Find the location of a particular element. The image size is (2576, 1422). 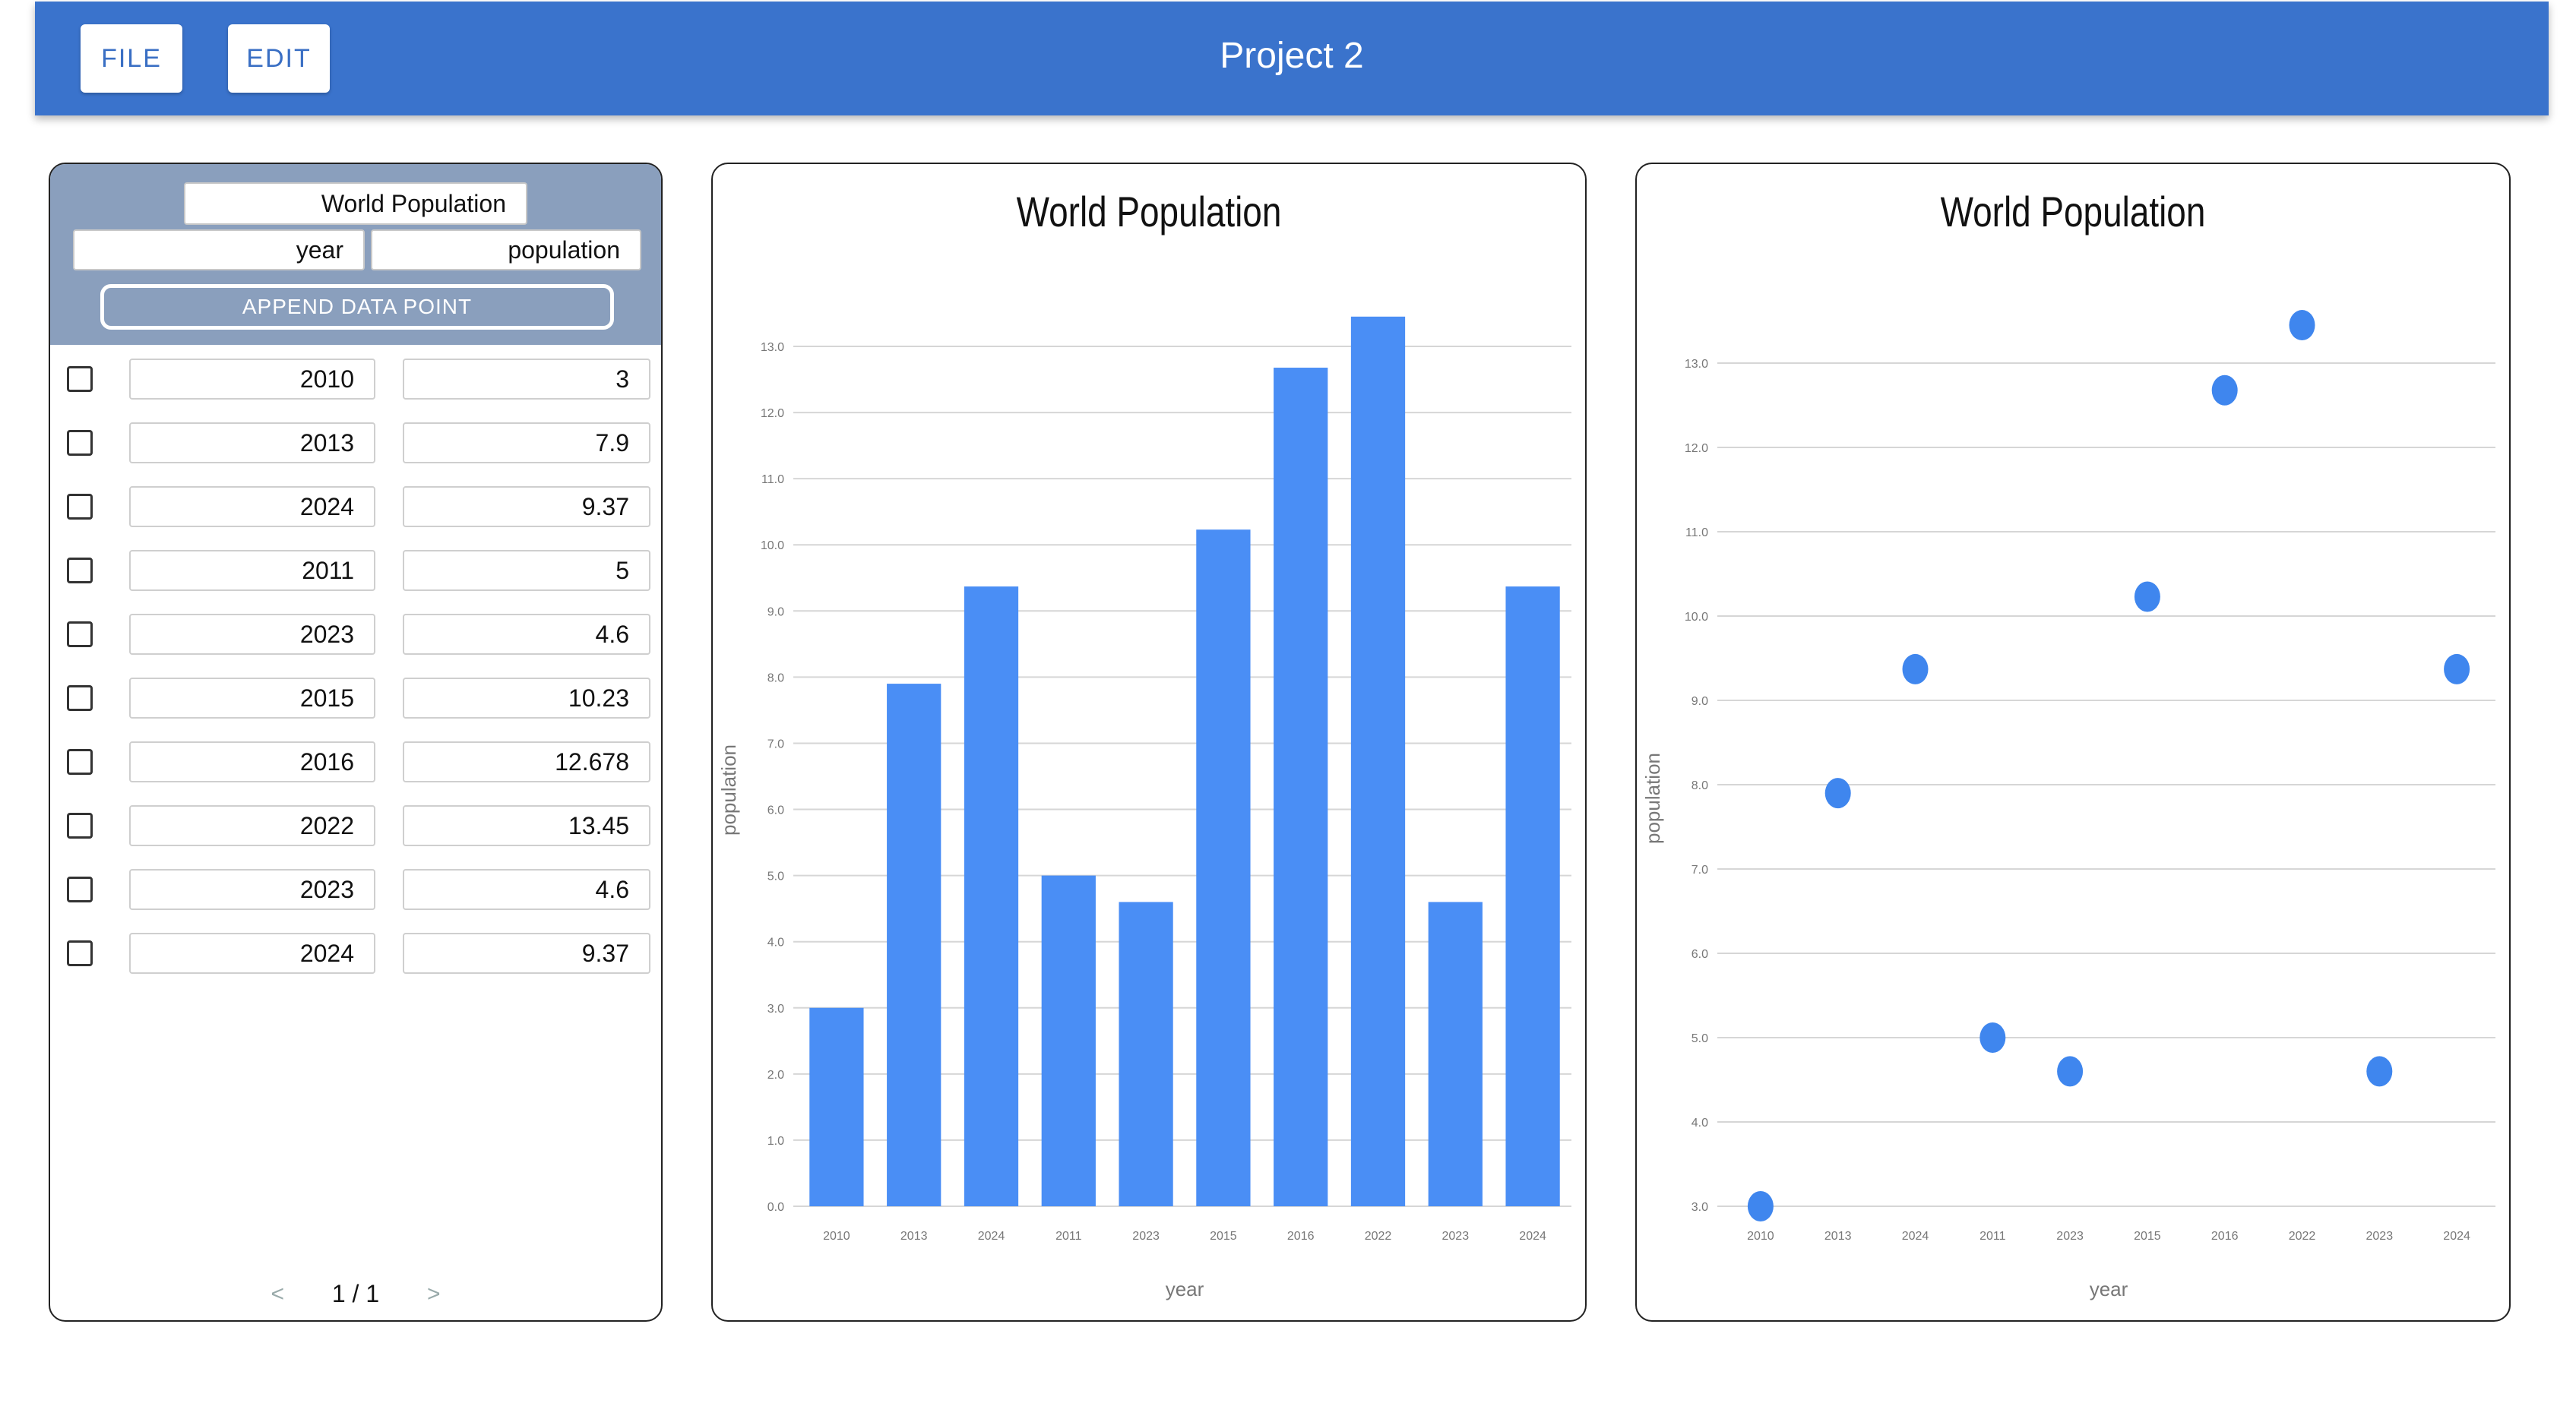

y-value-field: 7.9 is located at coordinates (526, 442).